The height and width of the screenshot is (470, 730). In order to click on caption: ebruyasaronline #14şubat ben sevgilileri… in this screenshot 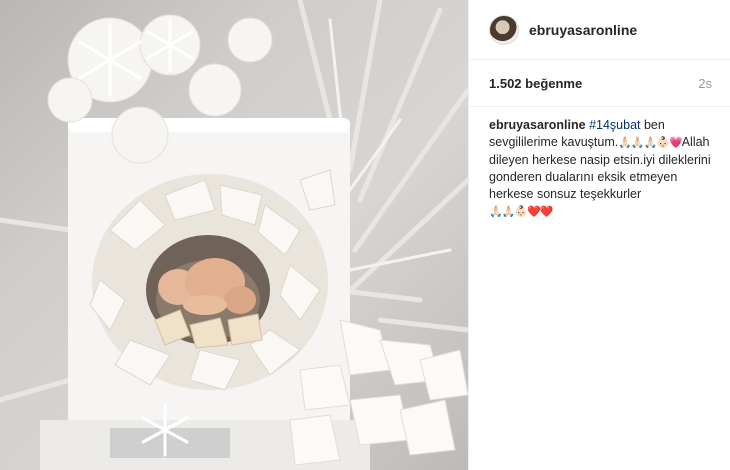, I will do `click(599, 164)`.